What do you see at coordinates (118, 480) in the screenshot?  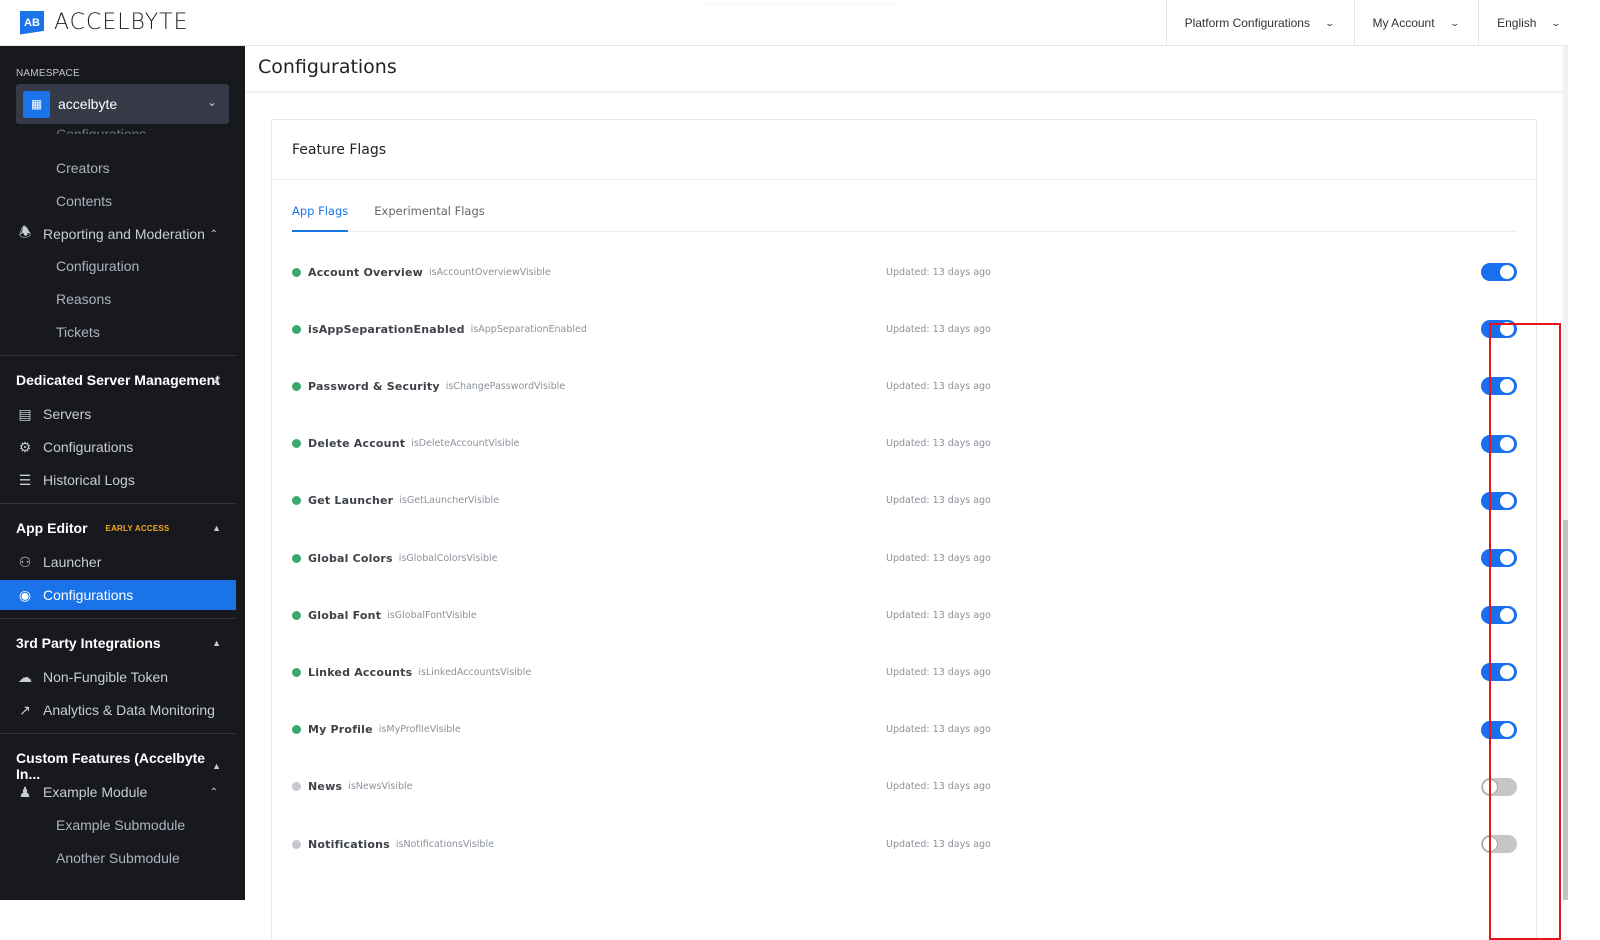 I see `sidebar-item-historical-logs: ☰ Historical Logs` at bounding box center [118, 480].